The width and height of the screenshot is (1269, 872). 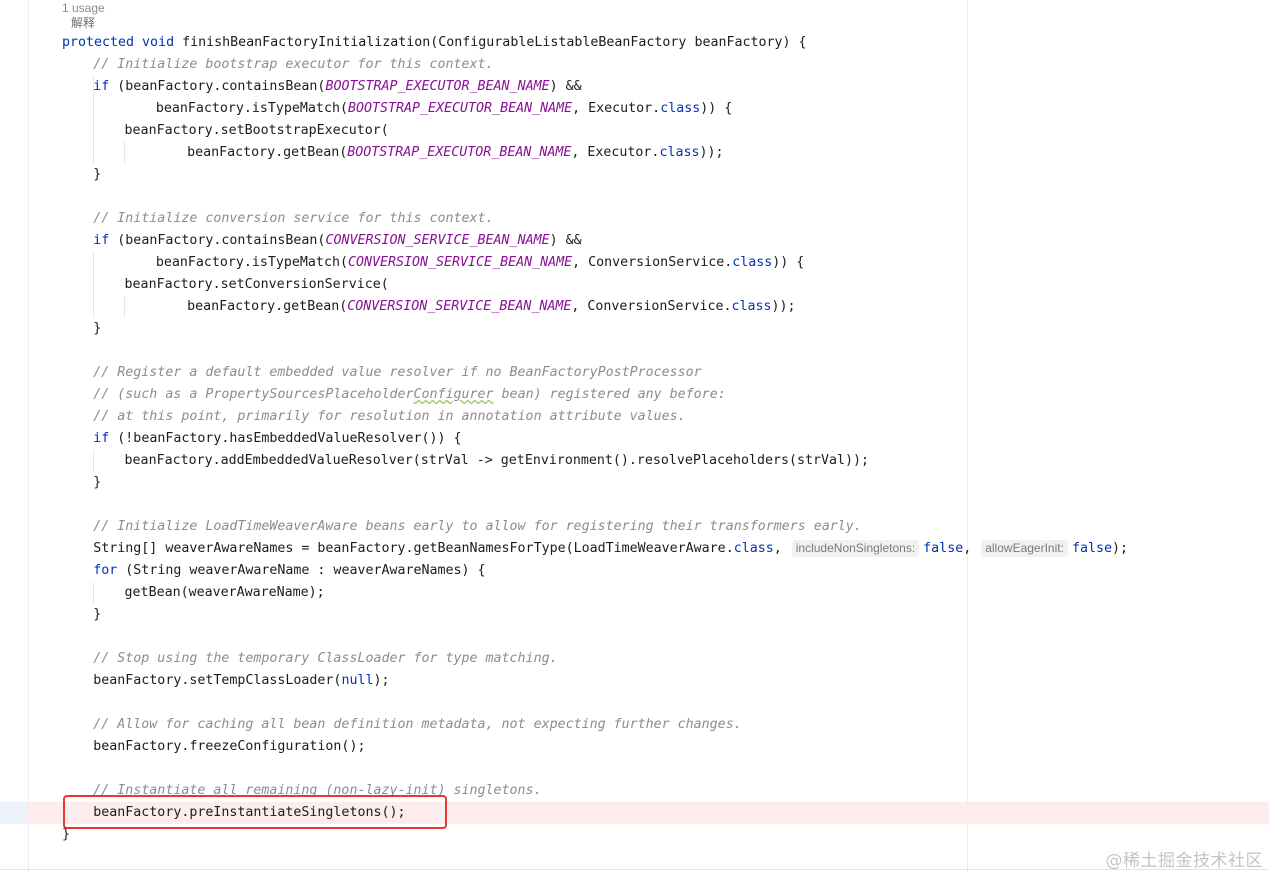 I want to click on code-token: beanFactory.freezeConfiguration();, so click(x=229, y=746).